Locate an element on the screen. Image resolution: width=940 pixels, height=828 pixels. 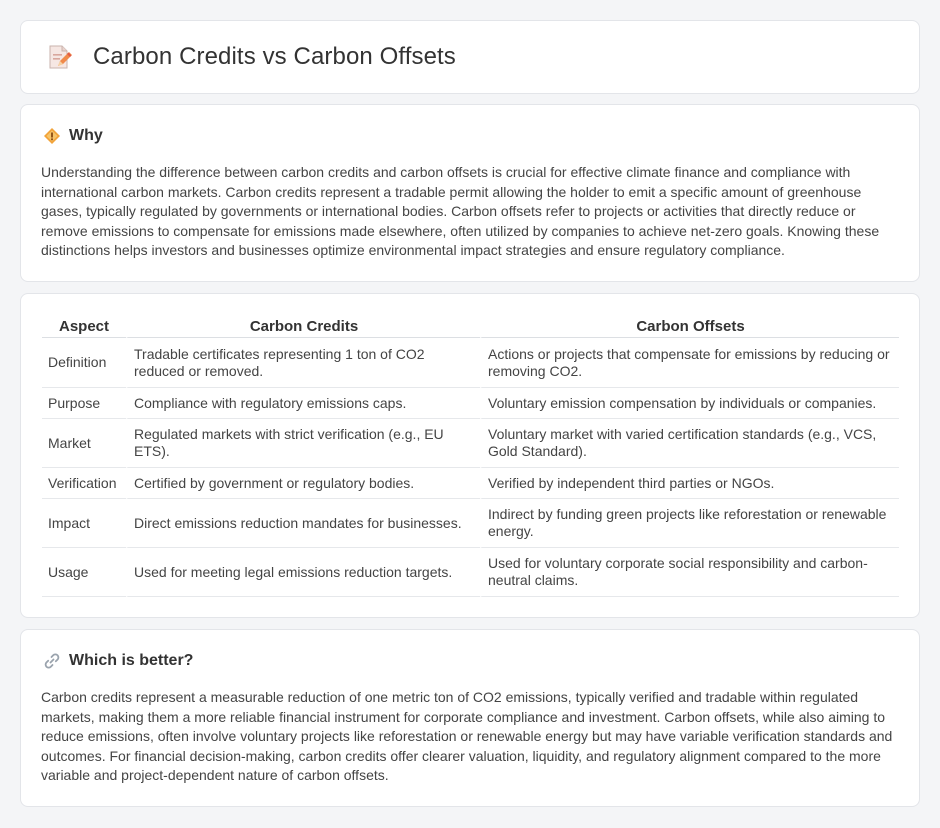
aspect-cell: Verification is located at coordinates (84, 483).